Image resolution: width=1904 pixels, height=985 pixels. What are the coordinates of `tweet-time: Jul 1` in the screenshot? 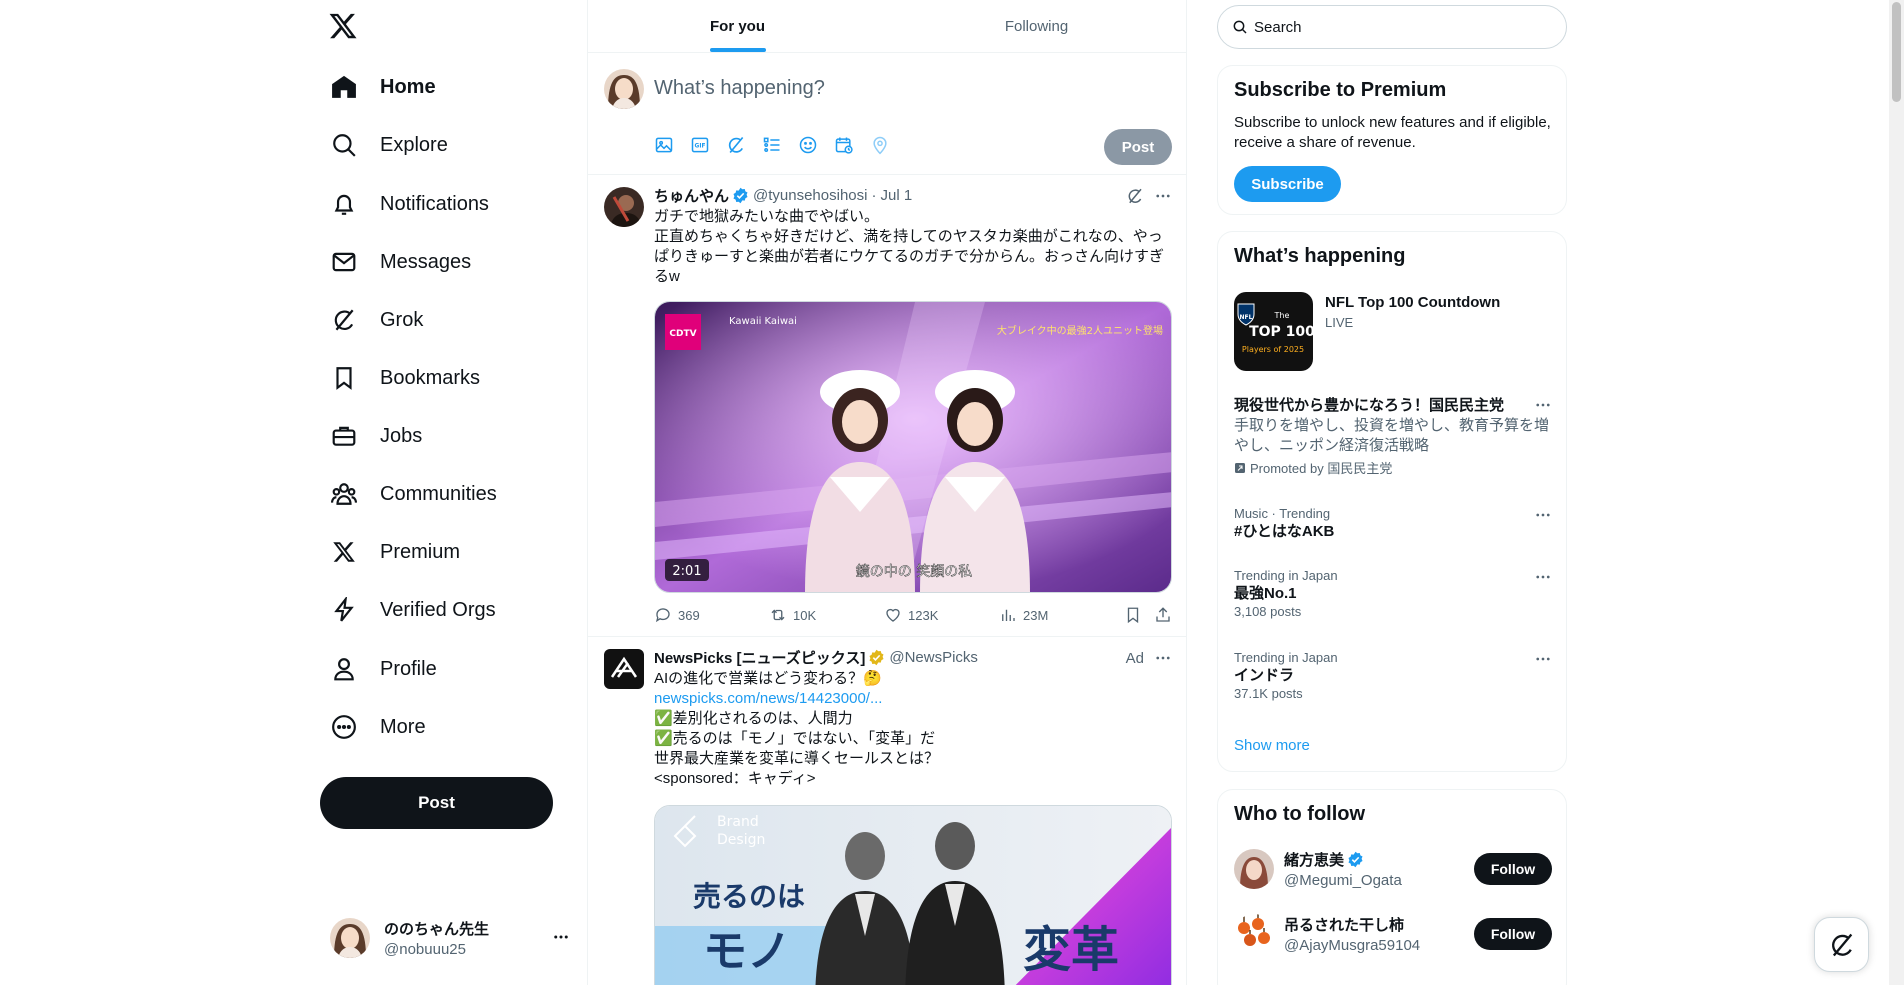 It's located at (896, 195).